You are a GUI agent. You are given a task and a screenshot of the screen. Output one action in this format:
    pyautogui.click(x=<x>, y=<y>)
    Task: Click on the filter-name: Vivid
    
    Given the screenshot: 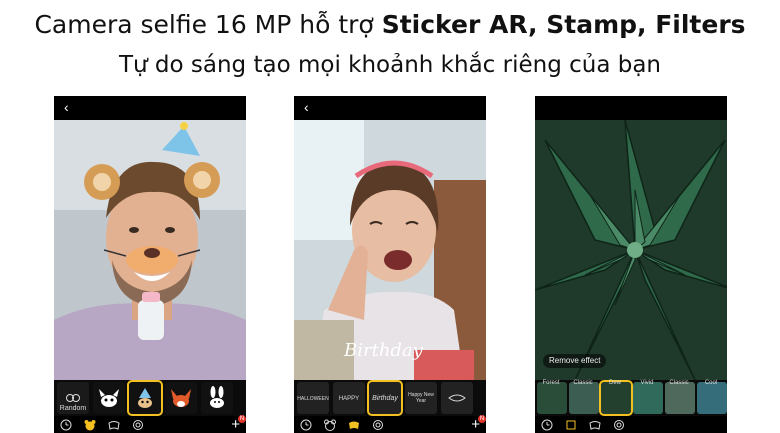 What is the action you would take?
    pyautogui.click(x=647, y=383)
    